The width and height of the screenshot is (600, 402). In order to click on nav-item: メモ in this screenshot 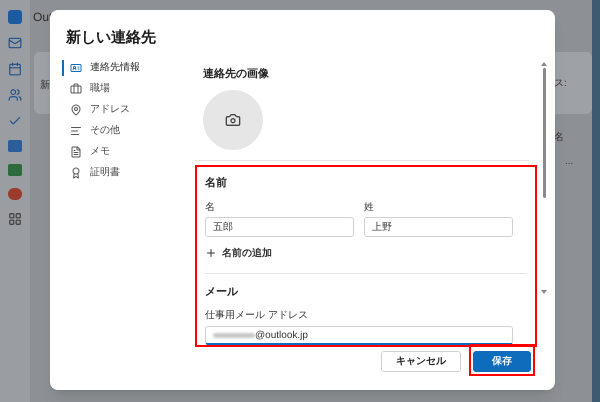, I will do `click(128, 152)`.